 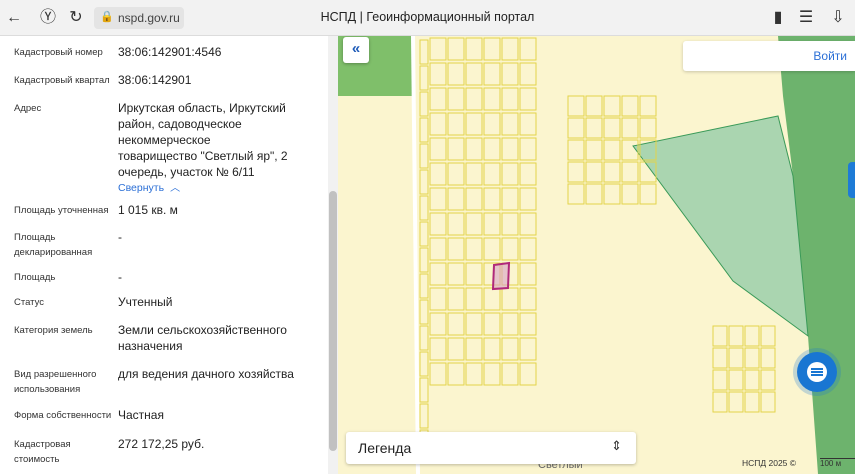 What do you see at coordinates (851, 180) in the screenshot?
I see `side-tab-button` at bounding box center [851, 180].